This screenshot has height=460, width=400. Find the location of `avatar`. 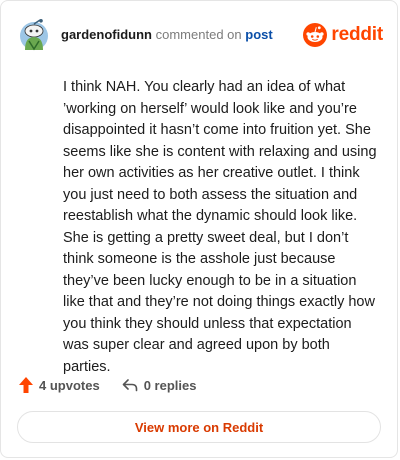

avatar is located at coordinates (34, 35).